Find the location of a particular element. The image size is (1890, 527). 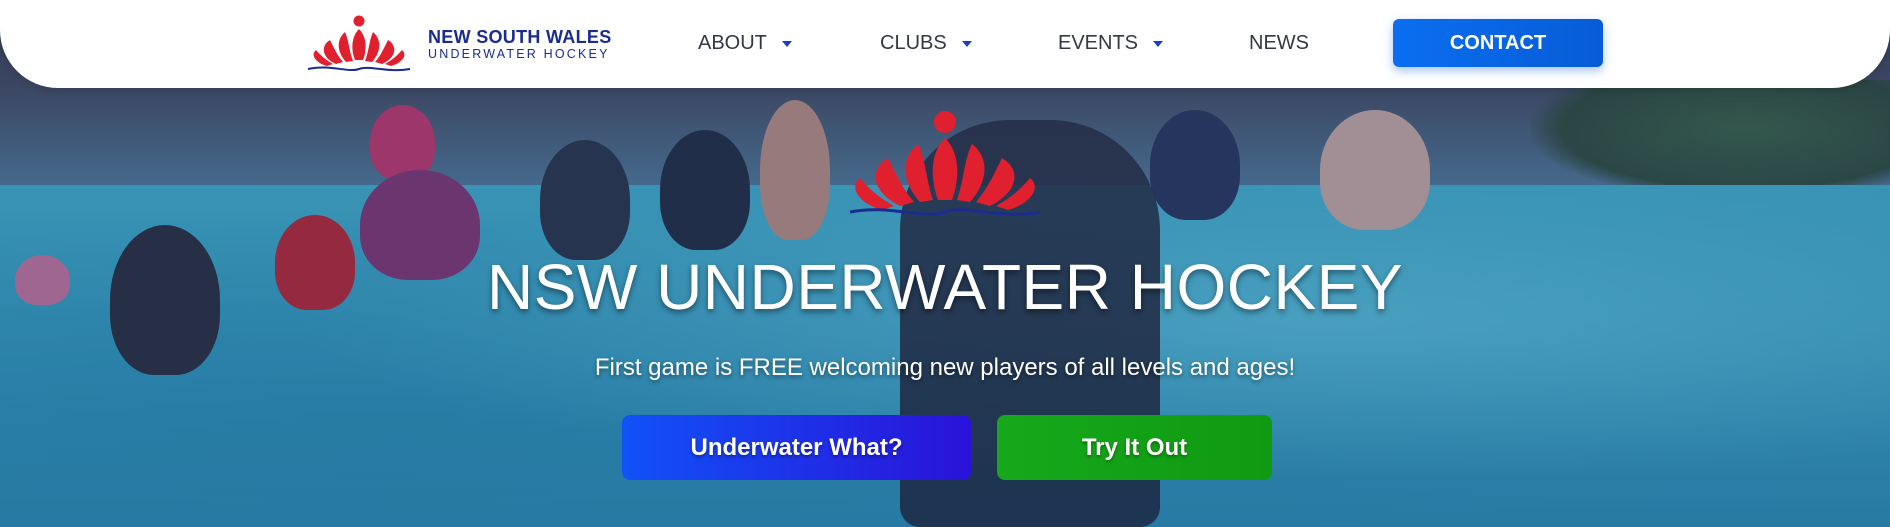

fan-shell-logo-icon is located at coordinates (359, 43).